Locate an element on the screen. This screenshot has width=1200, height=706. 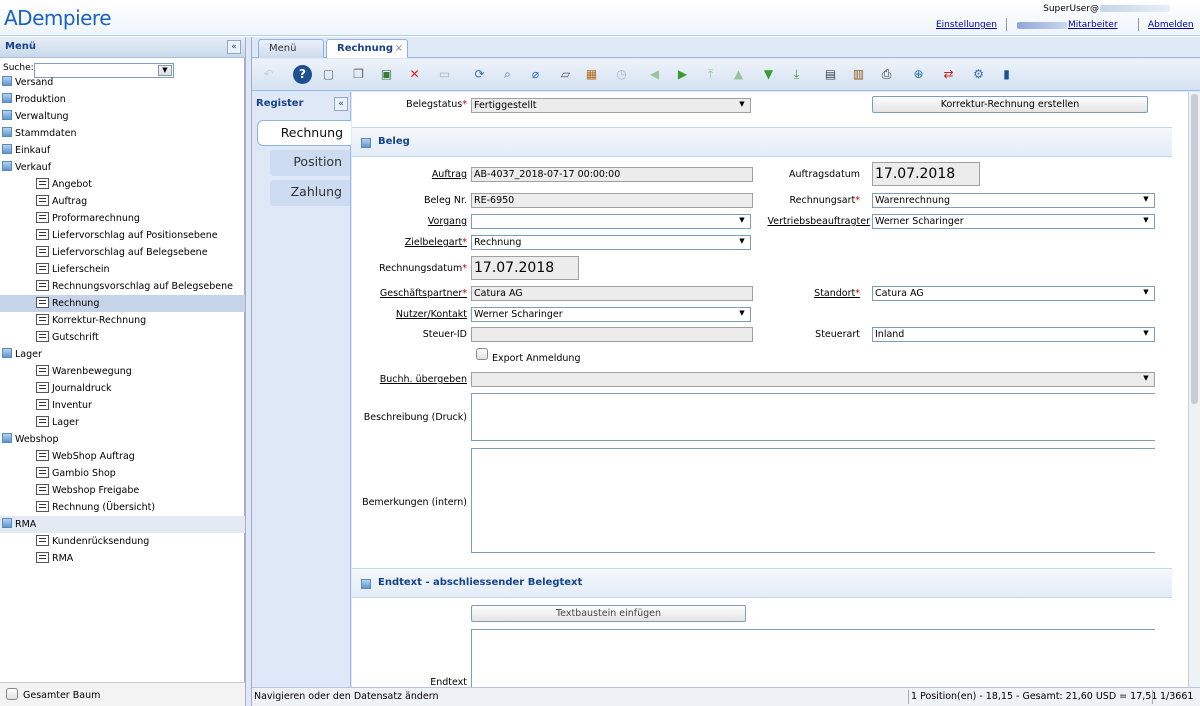
report-icon: ▤ is located at coordinates (830, 74).